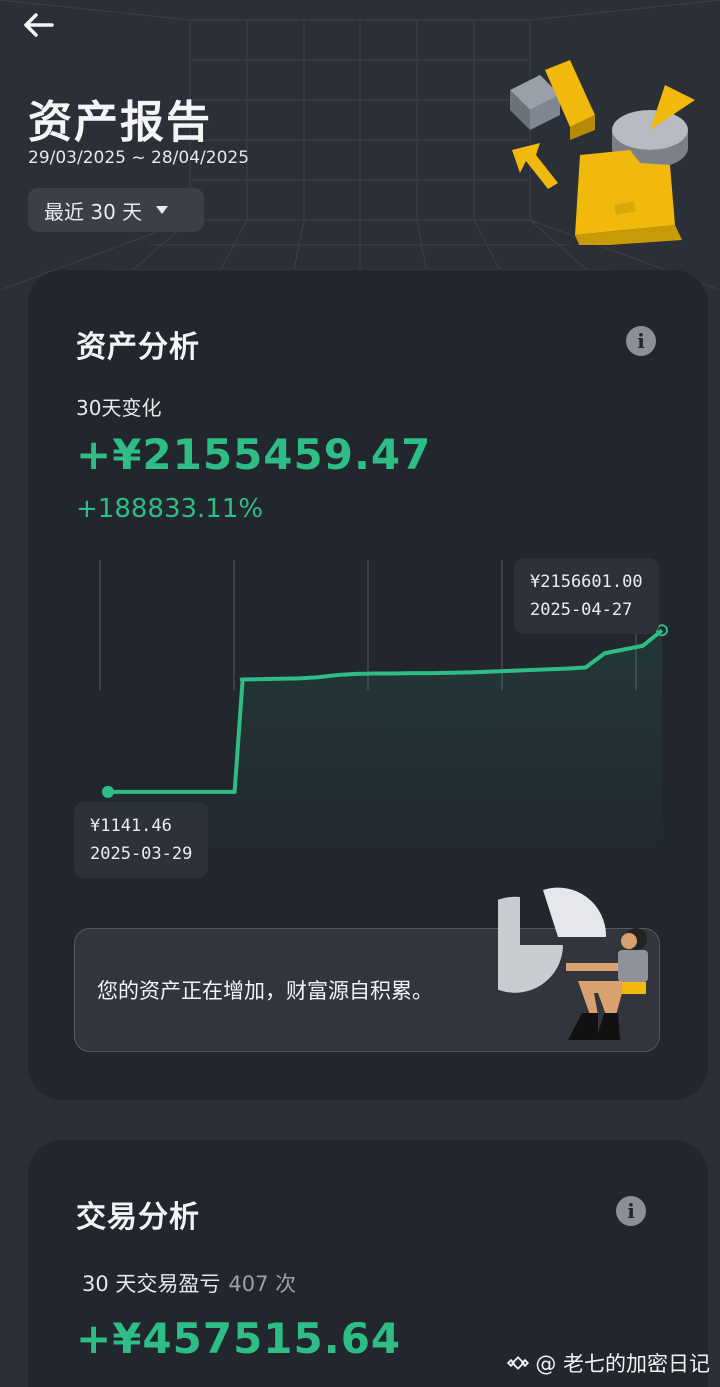 The width and height of the screenshot is (720, 1387). Describe the element at coordinates (119, 408) in the screenshot. I see `change-label: 30天变化` at that location.